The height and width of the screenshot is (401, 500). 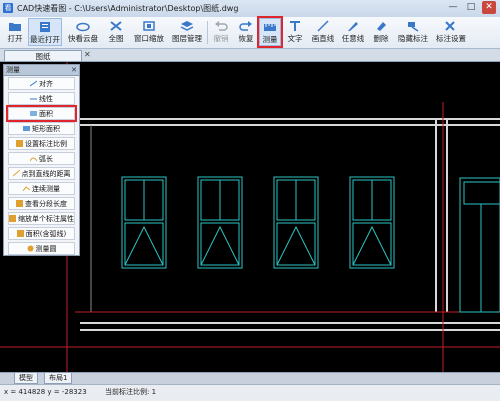 I want to click on circle-measure-icon, so click(x=30, y=248).